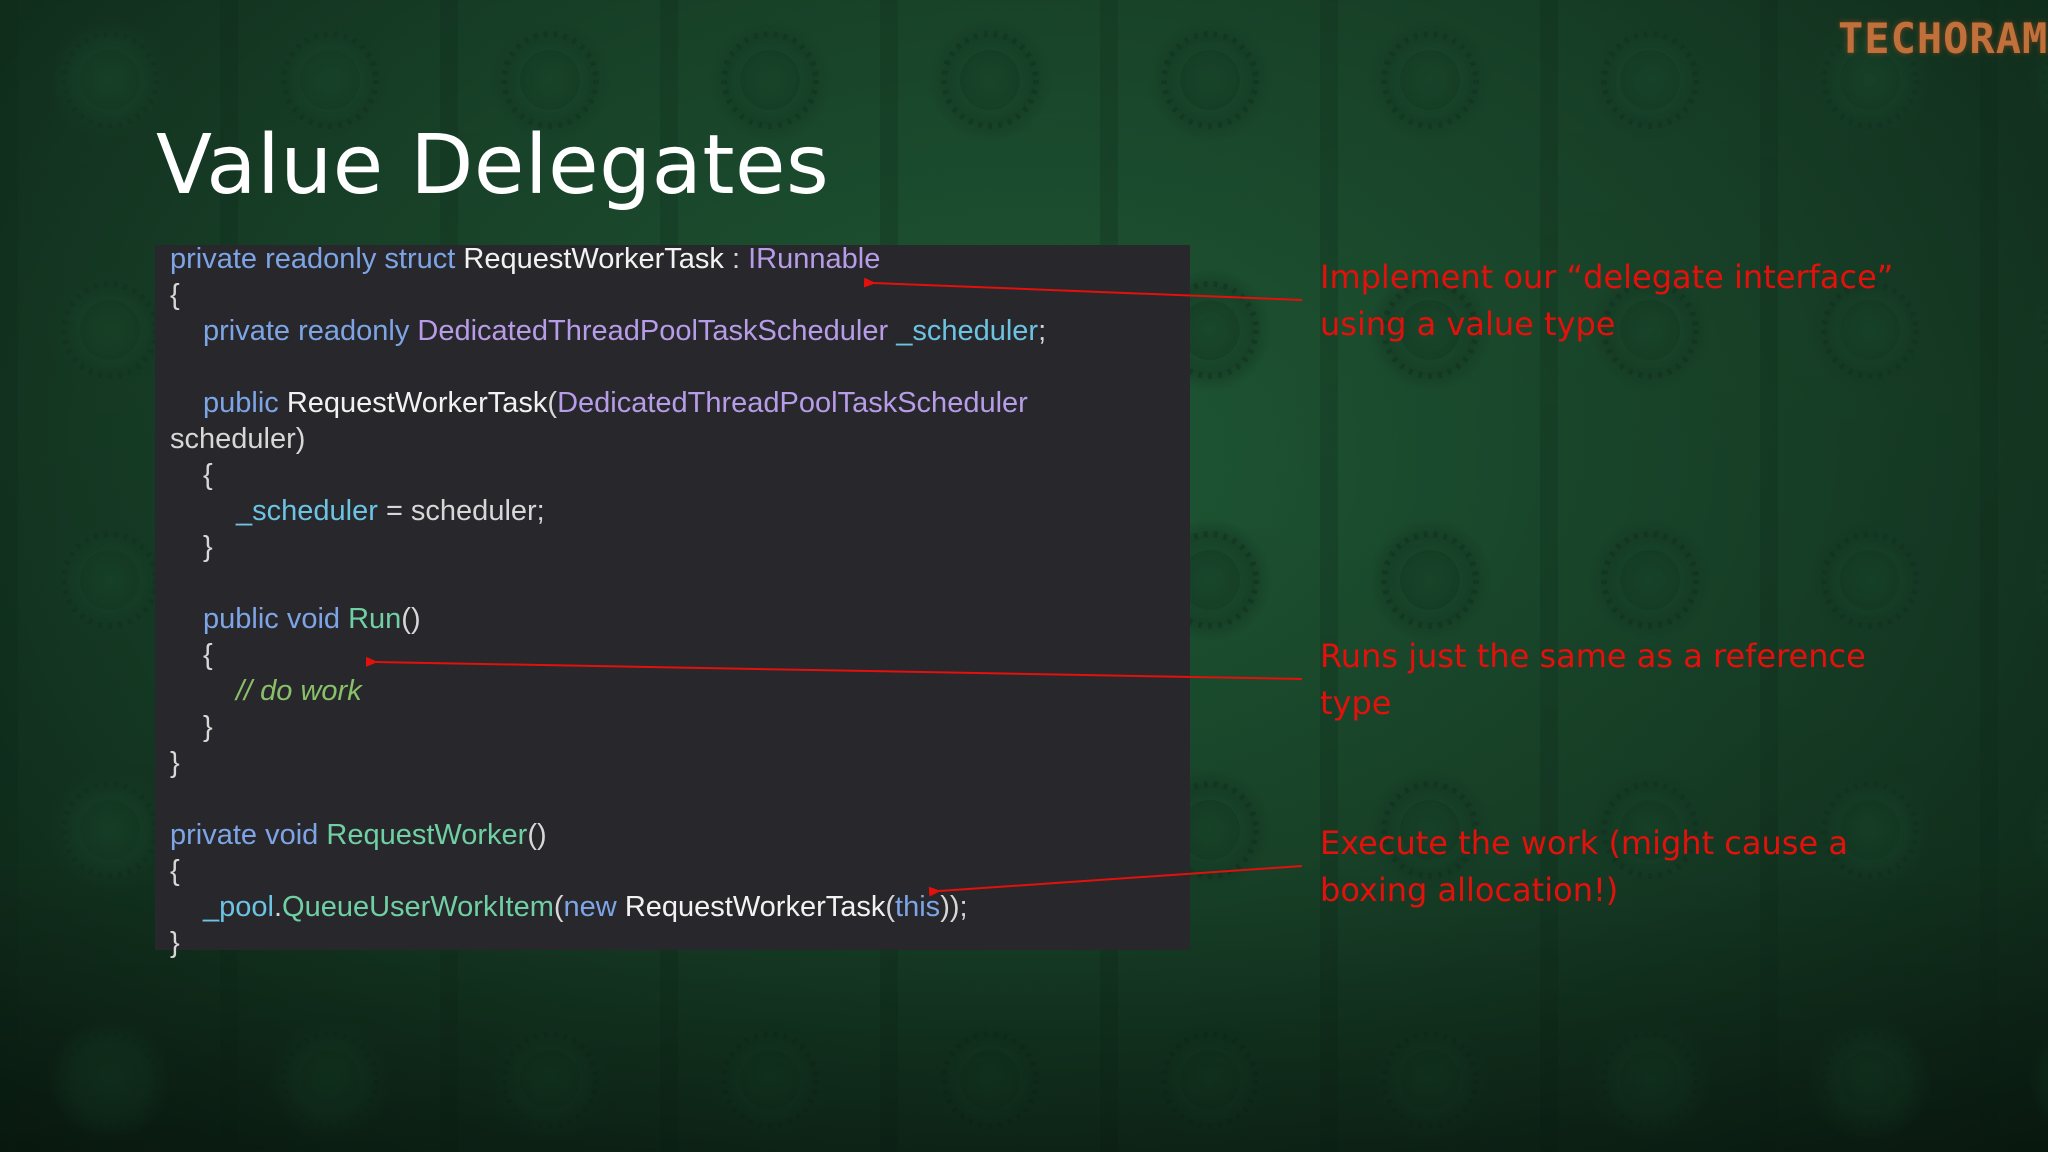 Image resolution: width=2048 pixels, height=1152 pixels. What do you see at coordinates (375, 619) in the screenshot?
I see `code-method-name: Run` at bounding box center [375, 619].